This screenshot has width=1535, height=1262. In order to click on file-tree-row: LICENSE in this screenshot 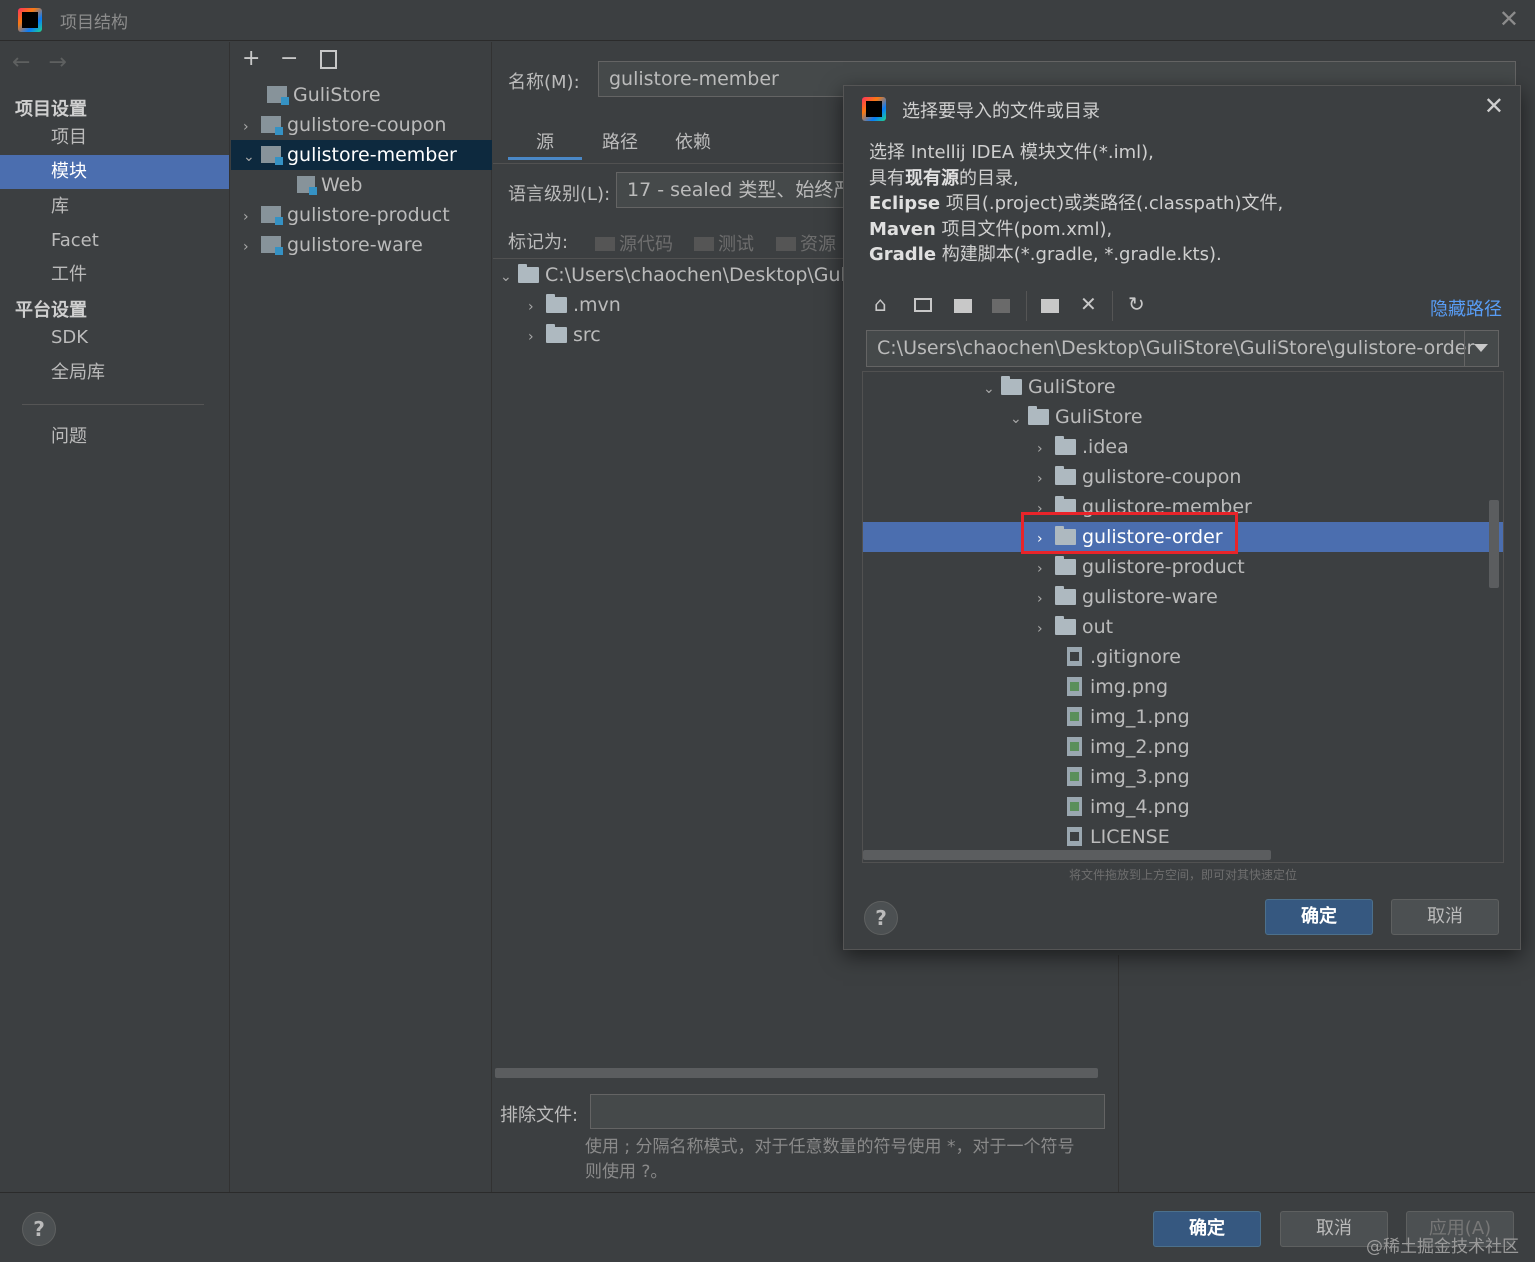, I will do `click(1183, 837)`.